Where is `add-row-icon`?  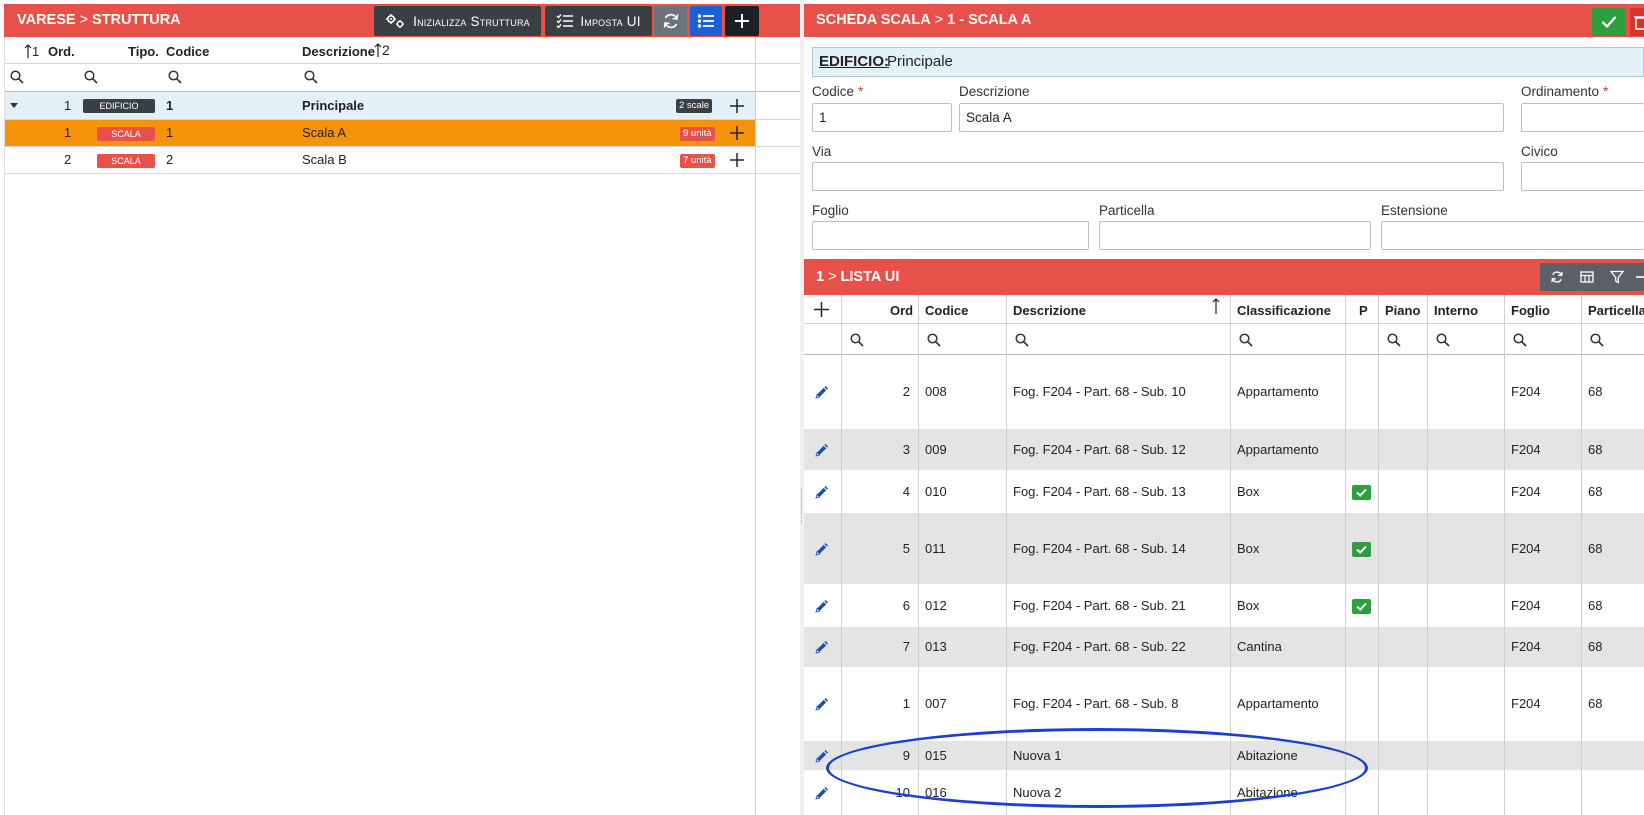 add-row-icon is located at coordinates (821, 309).